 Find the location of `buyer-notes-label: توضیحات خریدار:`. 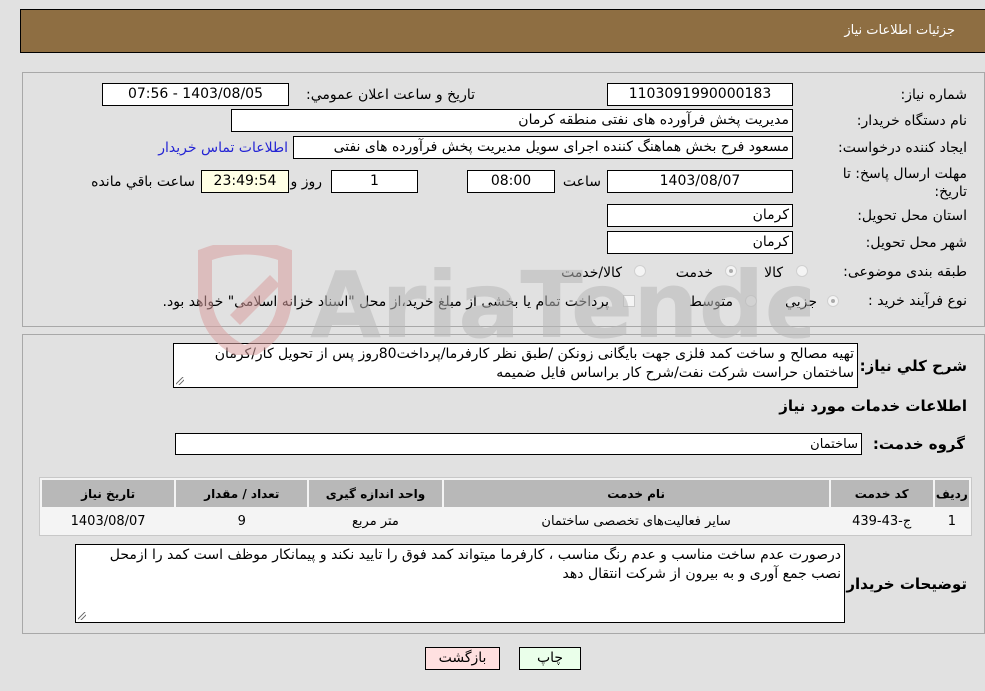

buyer-notes-label: توضیحات خریدار: is located at coordinates (903, 584).